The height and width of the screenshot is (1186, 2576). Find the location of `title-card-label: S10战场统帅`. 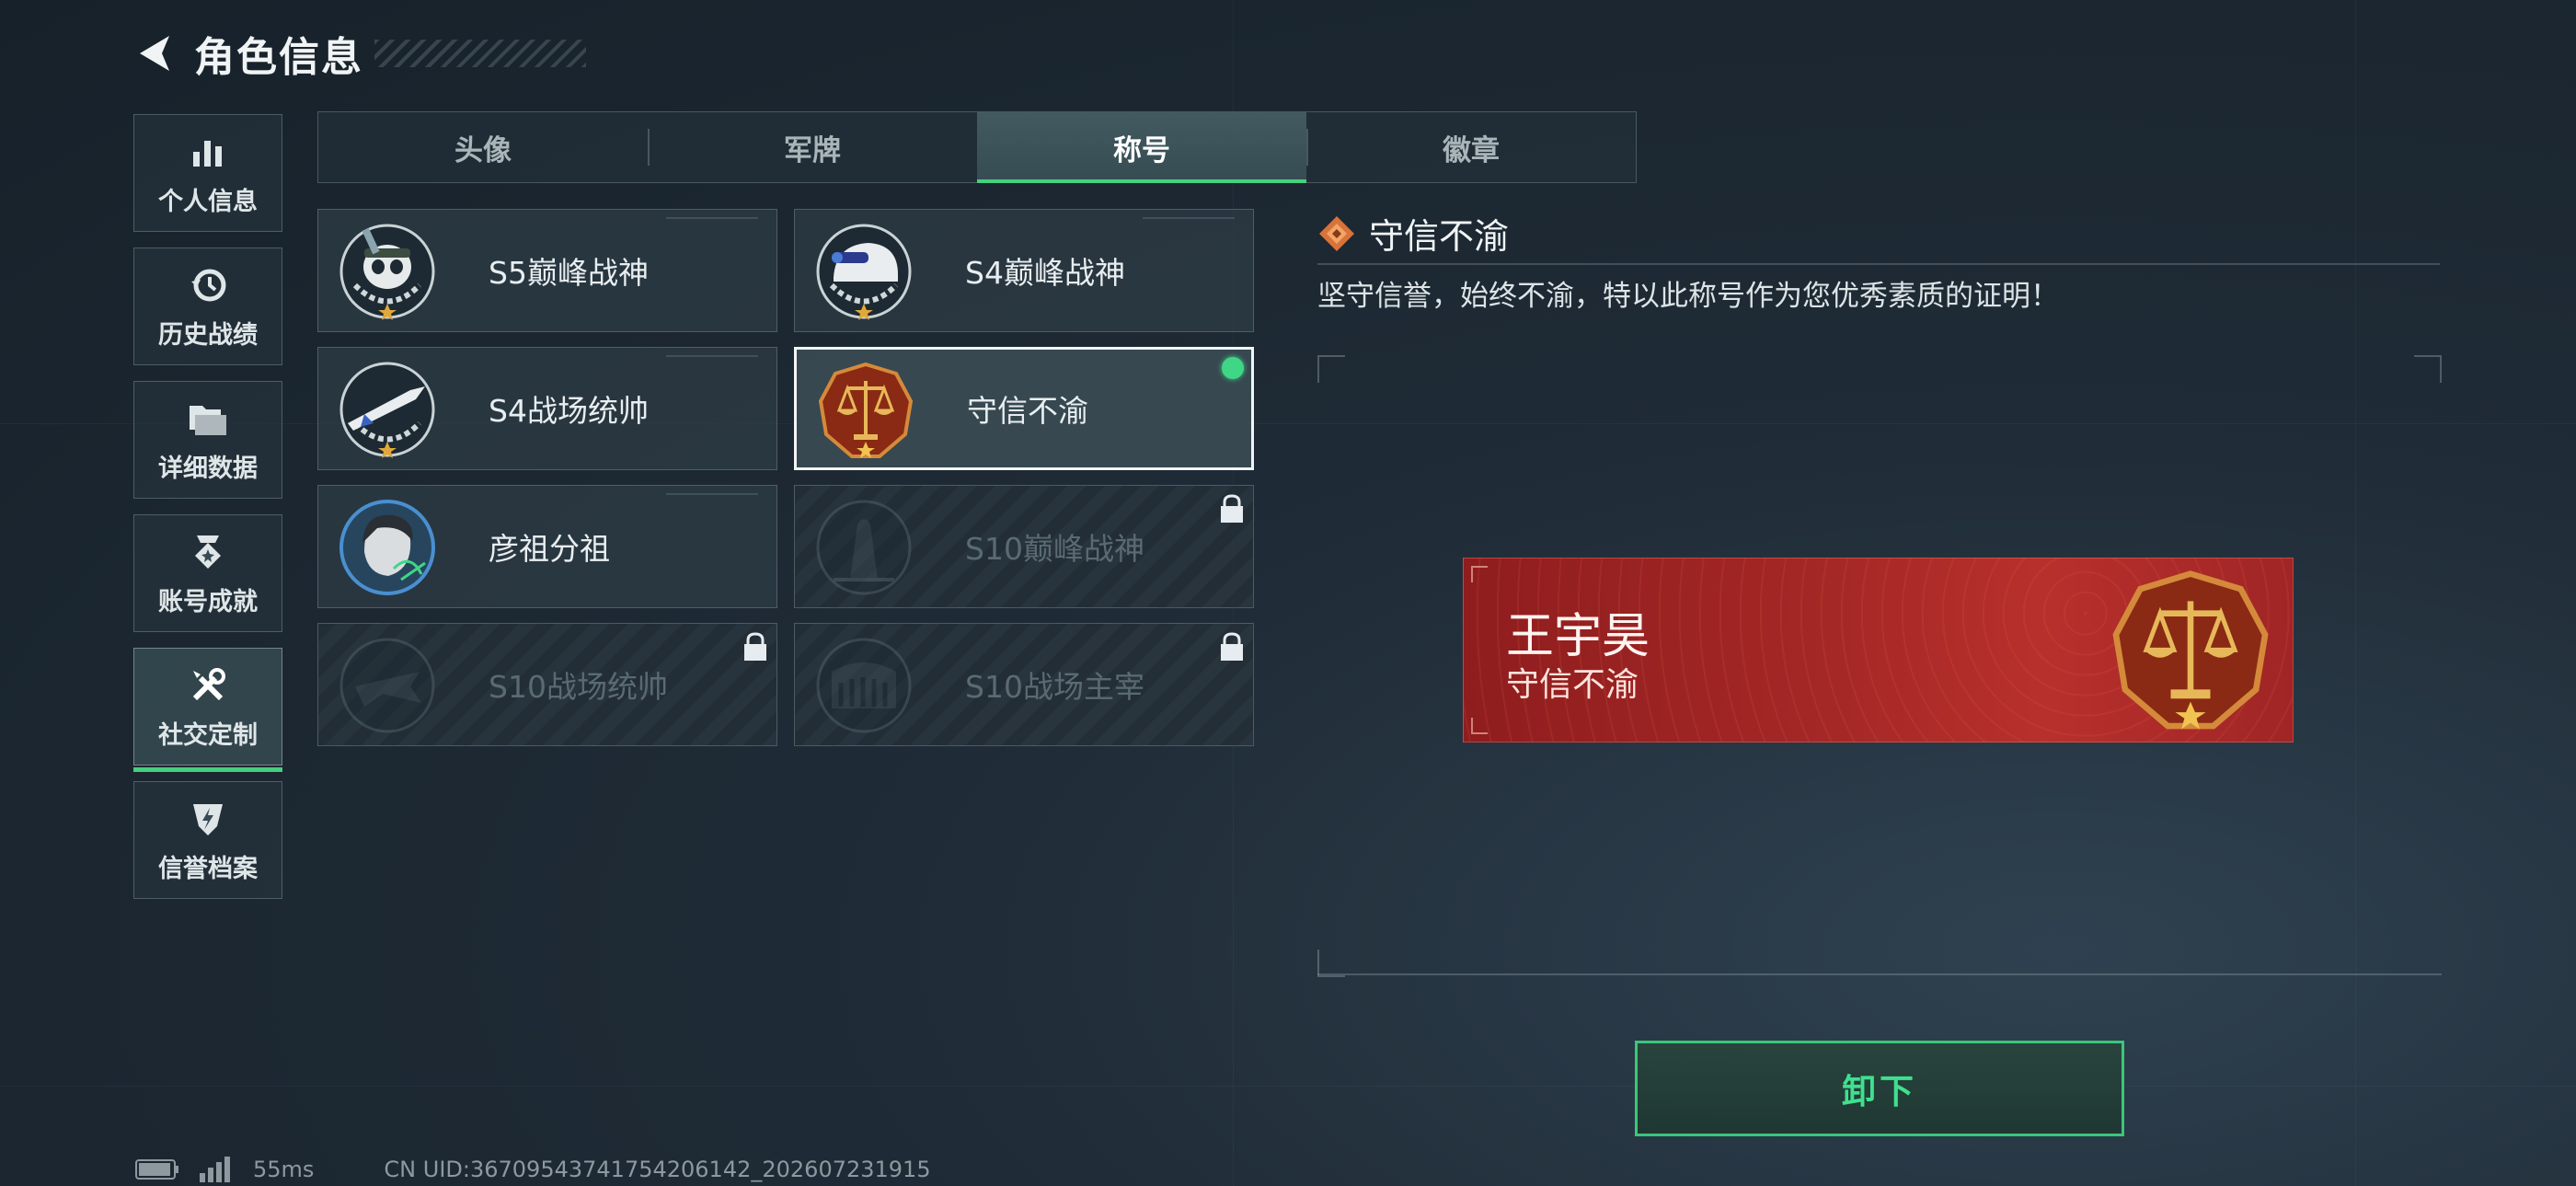

title-card-label: S10战场统帅 is located at coordinates (578, 687).